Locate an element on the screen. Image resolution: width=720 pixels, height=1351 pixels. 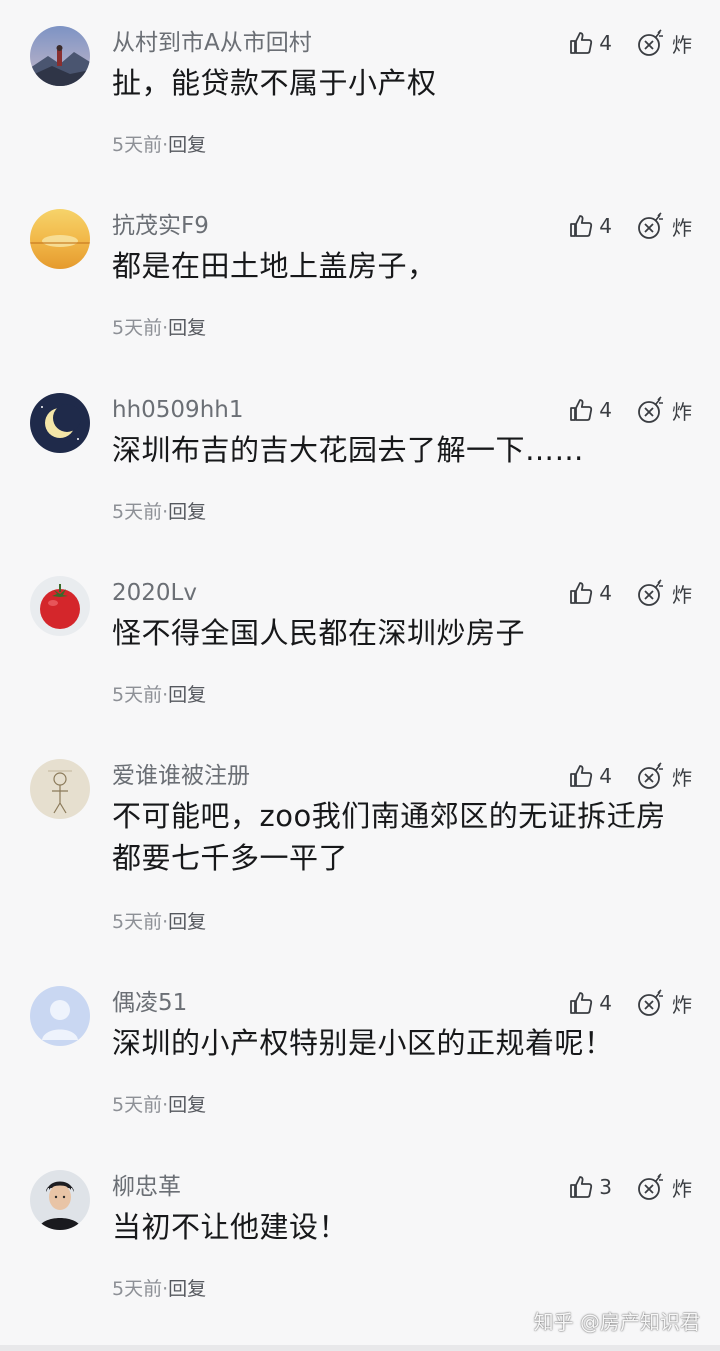
username: 从村到市A从市回村 is located at coordinates (212, 43).